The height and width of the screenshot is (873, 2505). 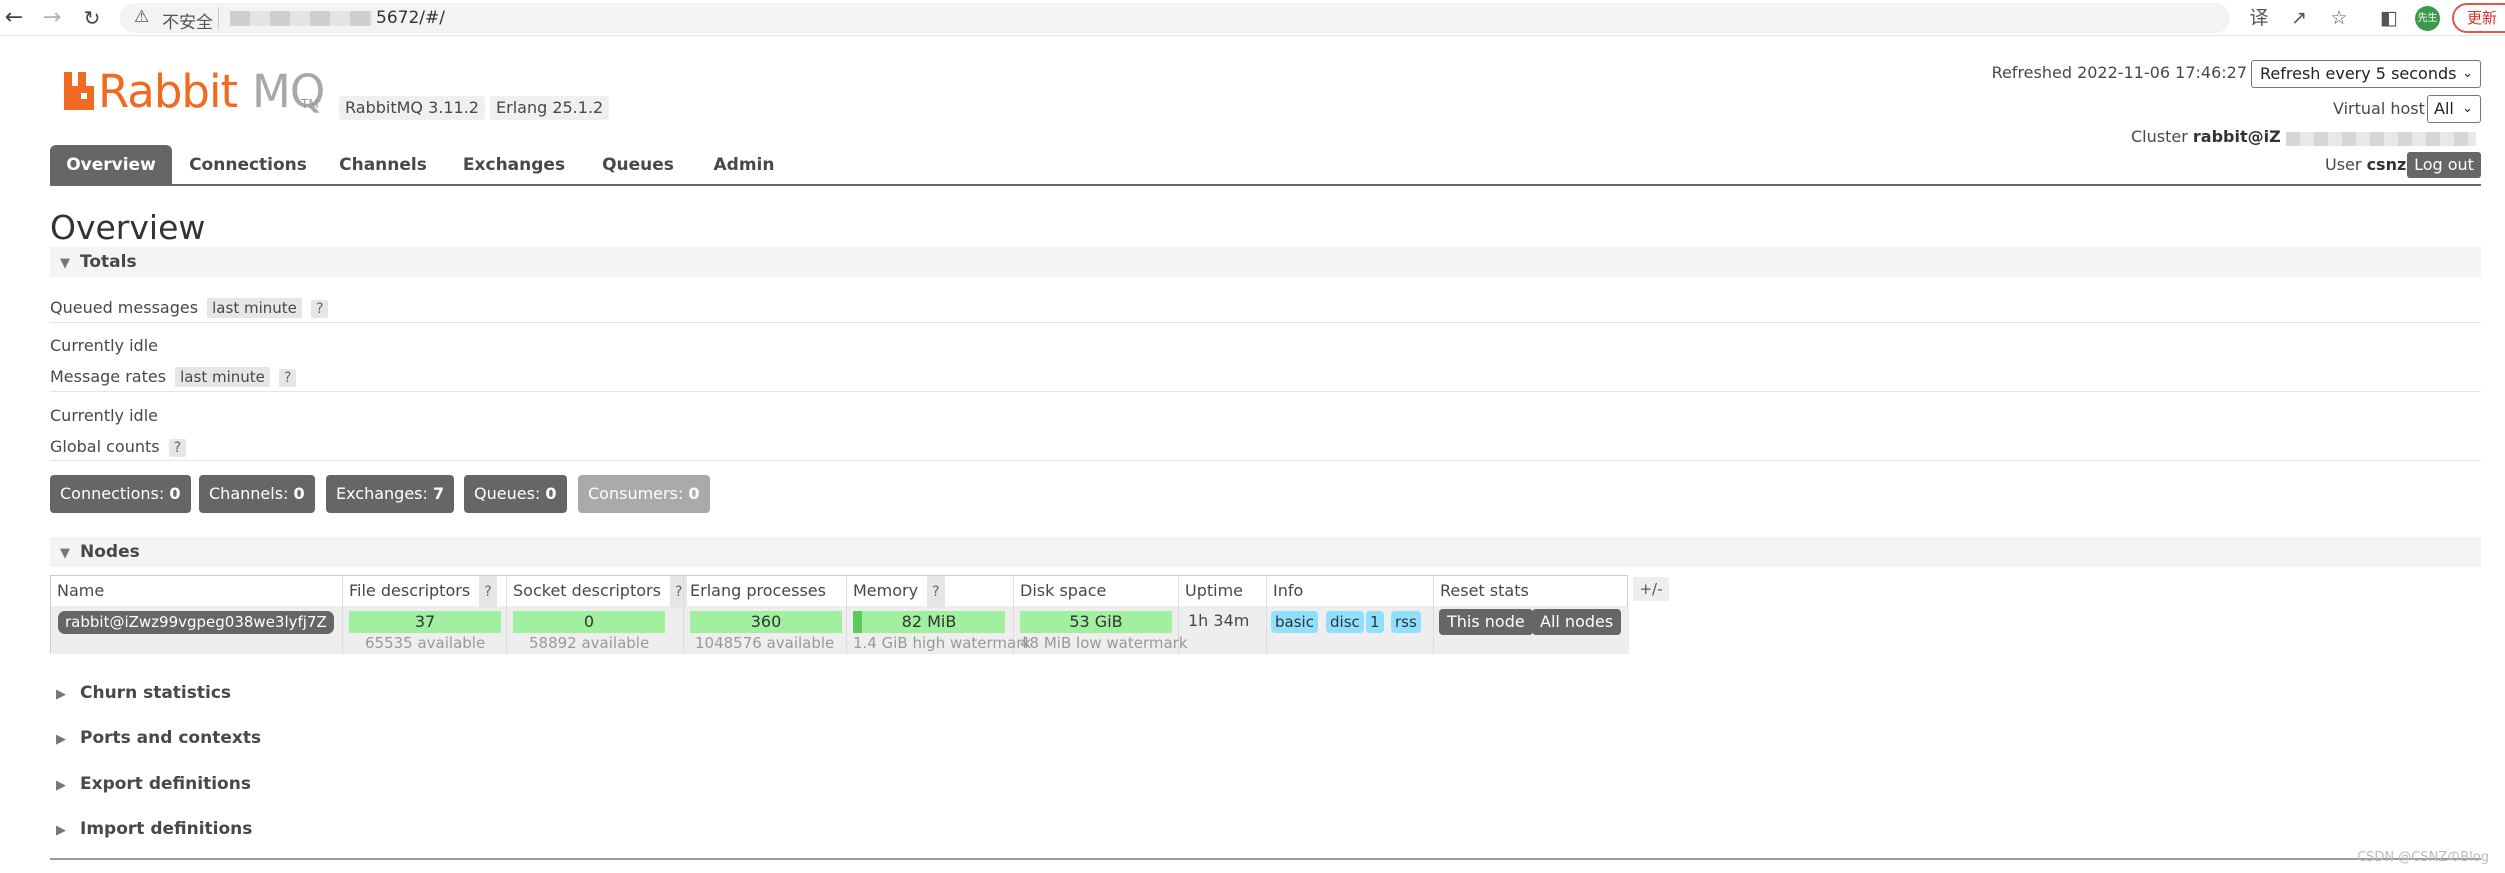 I want to click on ports-and-contexts-section-header: ▶ Ports and contexts, so click(x=158, y=738).